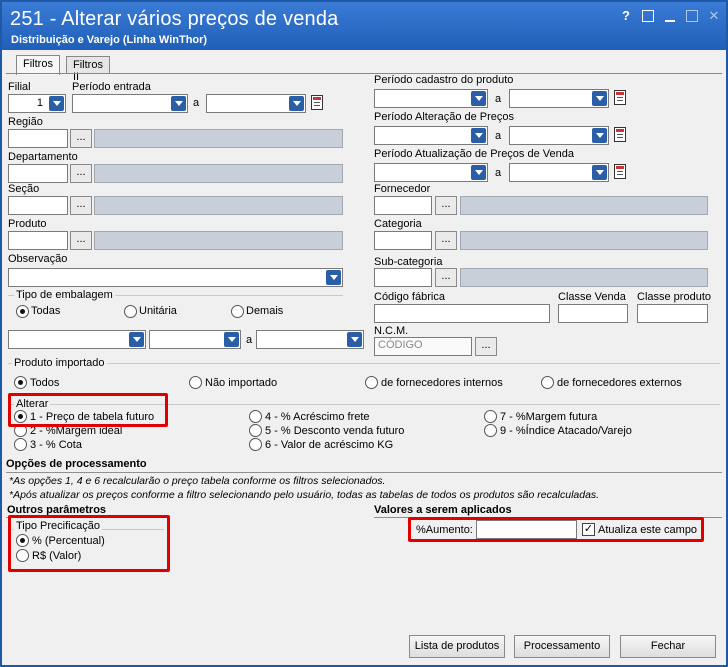 Image resolution: width=728 pixels, height=667 pixels. Describe the element at coordinates (89, 543) in the screenshot. I see `highlight-tipo-precificacao` at that location.